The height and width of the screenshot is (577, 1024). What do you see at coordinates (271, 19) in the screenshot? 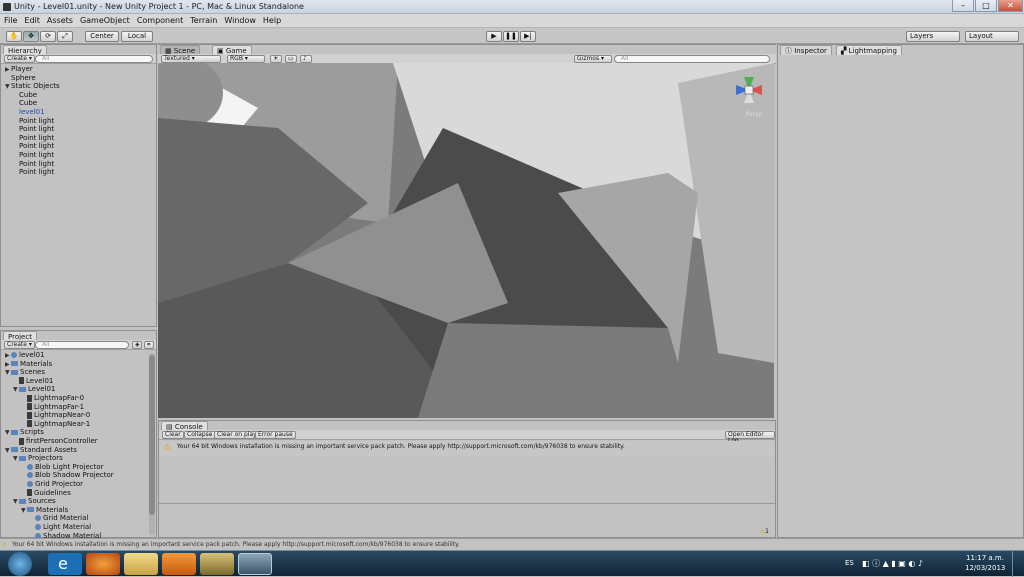
I see `menu-help: Help` at bounding box center [271, 19].